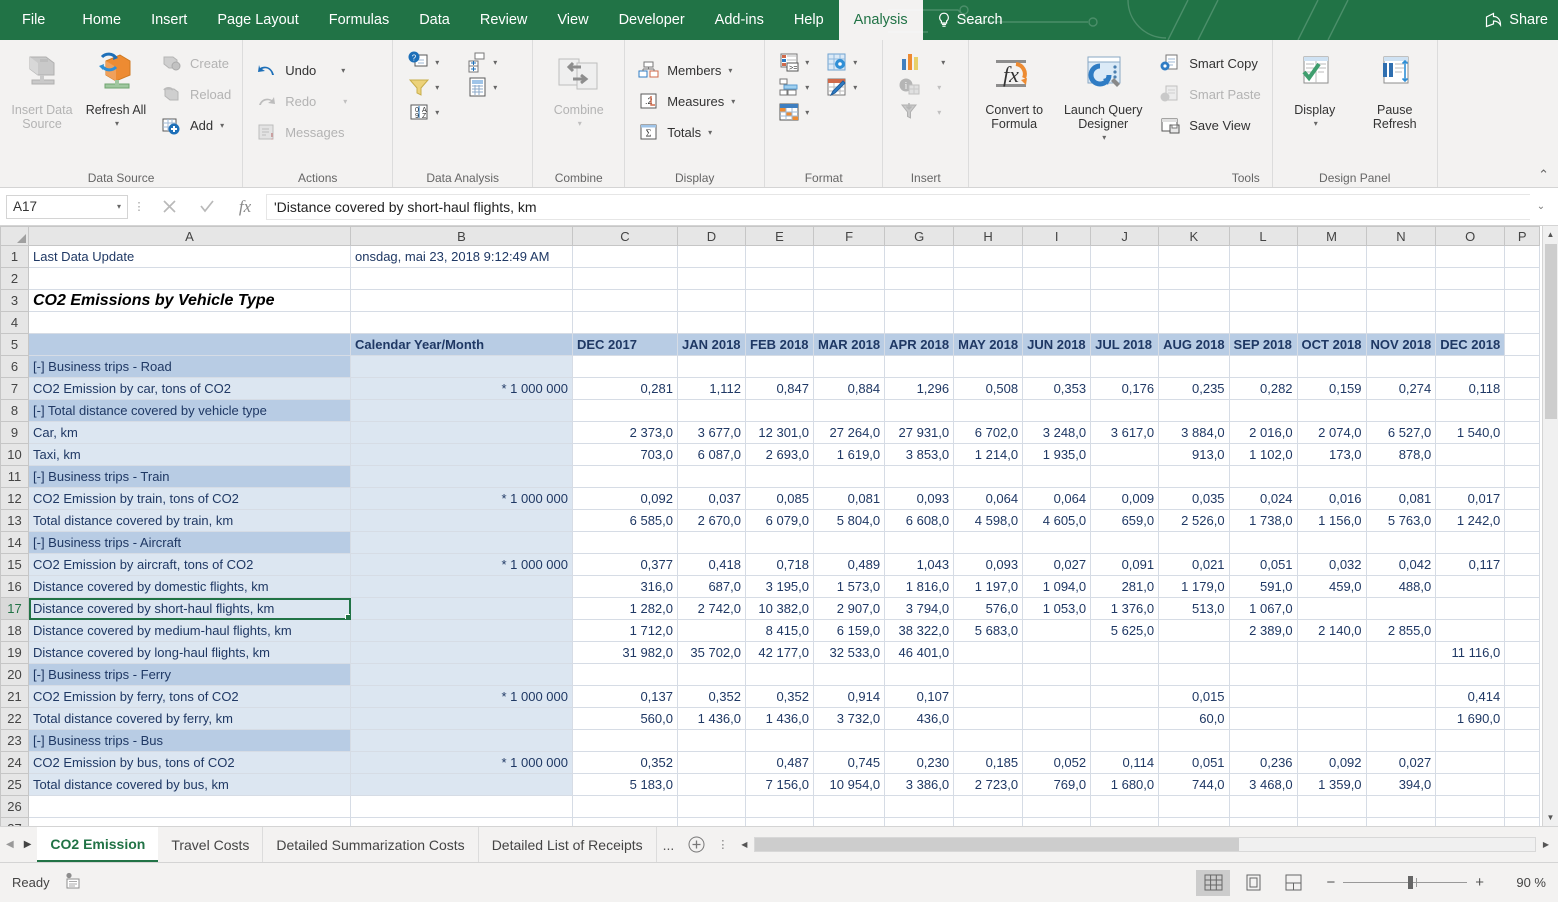 The height and width of the screenshot is (917, 1558). I want to click on row-header-8: 8, so click(14, 410).